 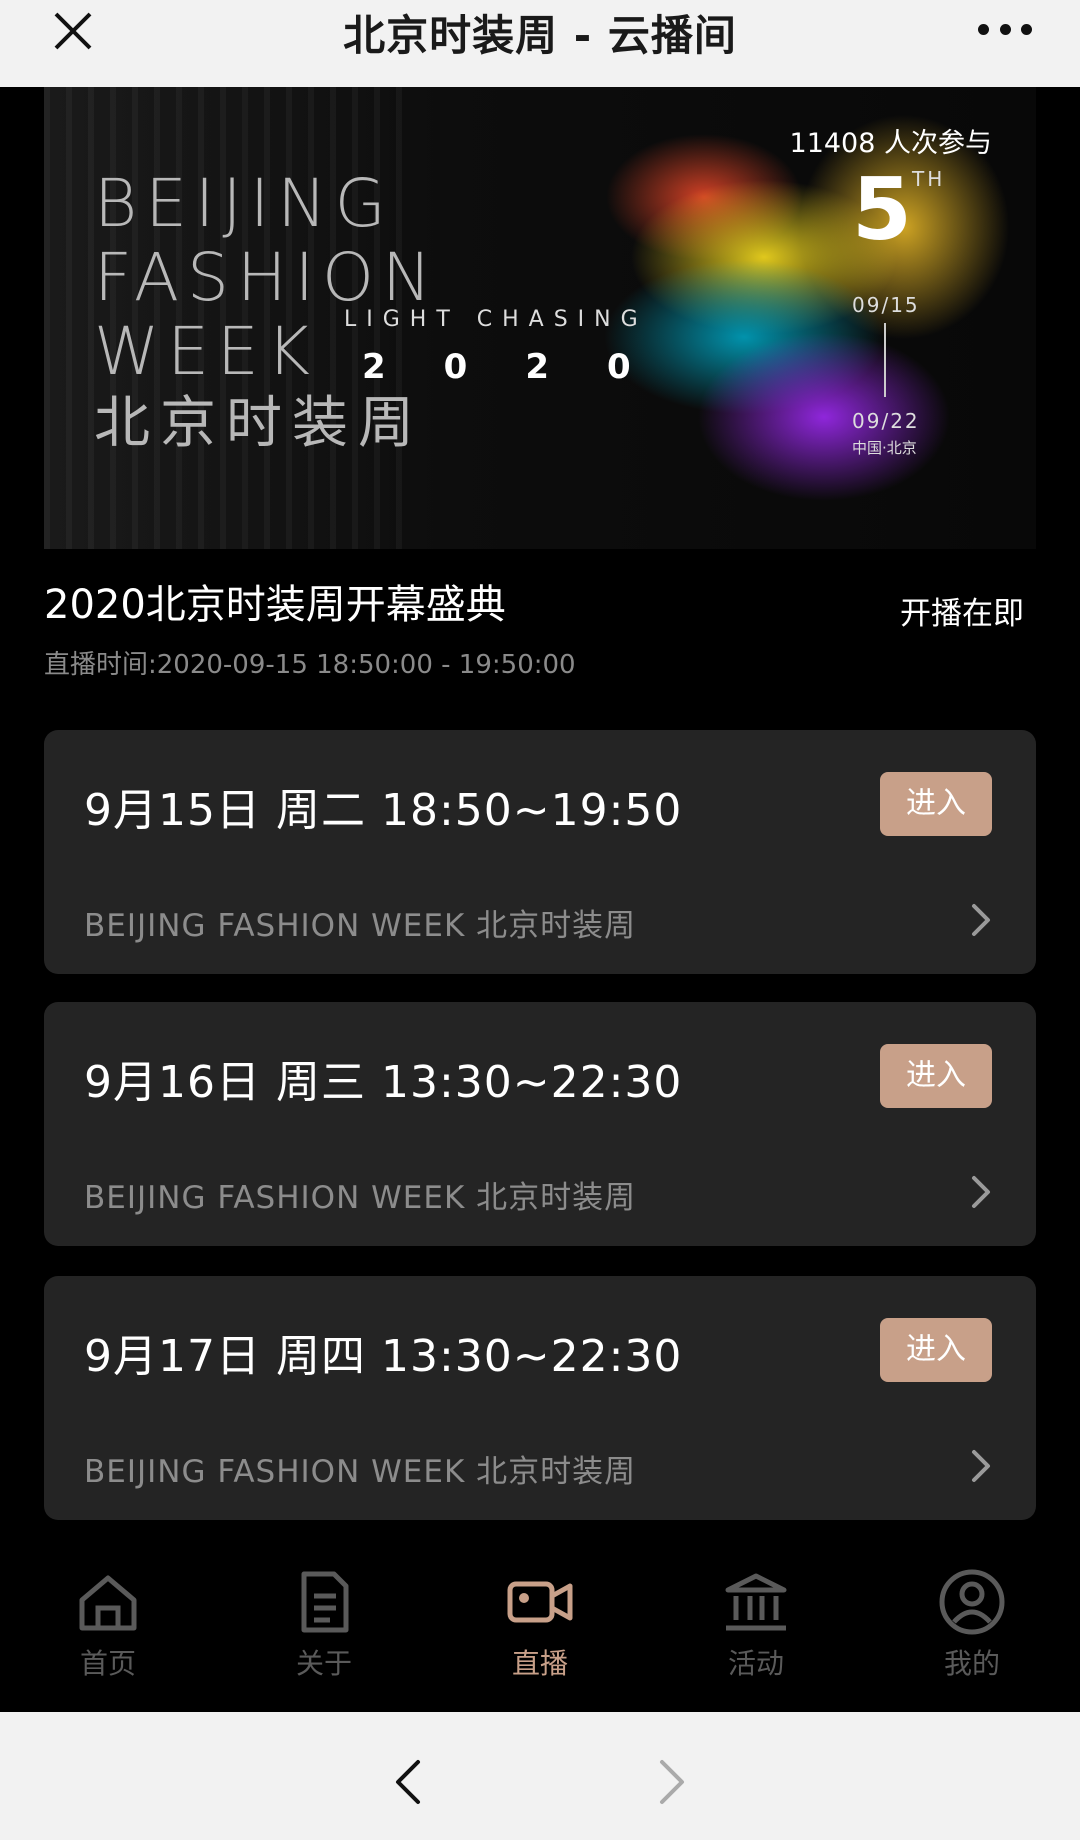 What do you see at coordinates (882, 210) in the screenshot?
I see `edition-number: 5` at bounding box center [882, 210].